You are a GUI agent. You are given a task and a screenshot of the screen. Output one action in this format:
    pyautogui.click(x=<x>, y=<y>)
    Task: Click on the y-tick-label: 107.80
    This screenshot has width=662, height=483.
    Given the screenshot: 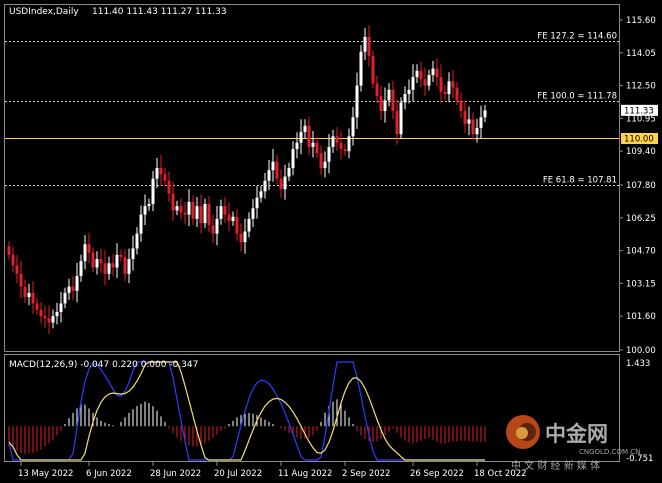 What is the action you would take?
    pyautogui.click(x=641, y=186)
    